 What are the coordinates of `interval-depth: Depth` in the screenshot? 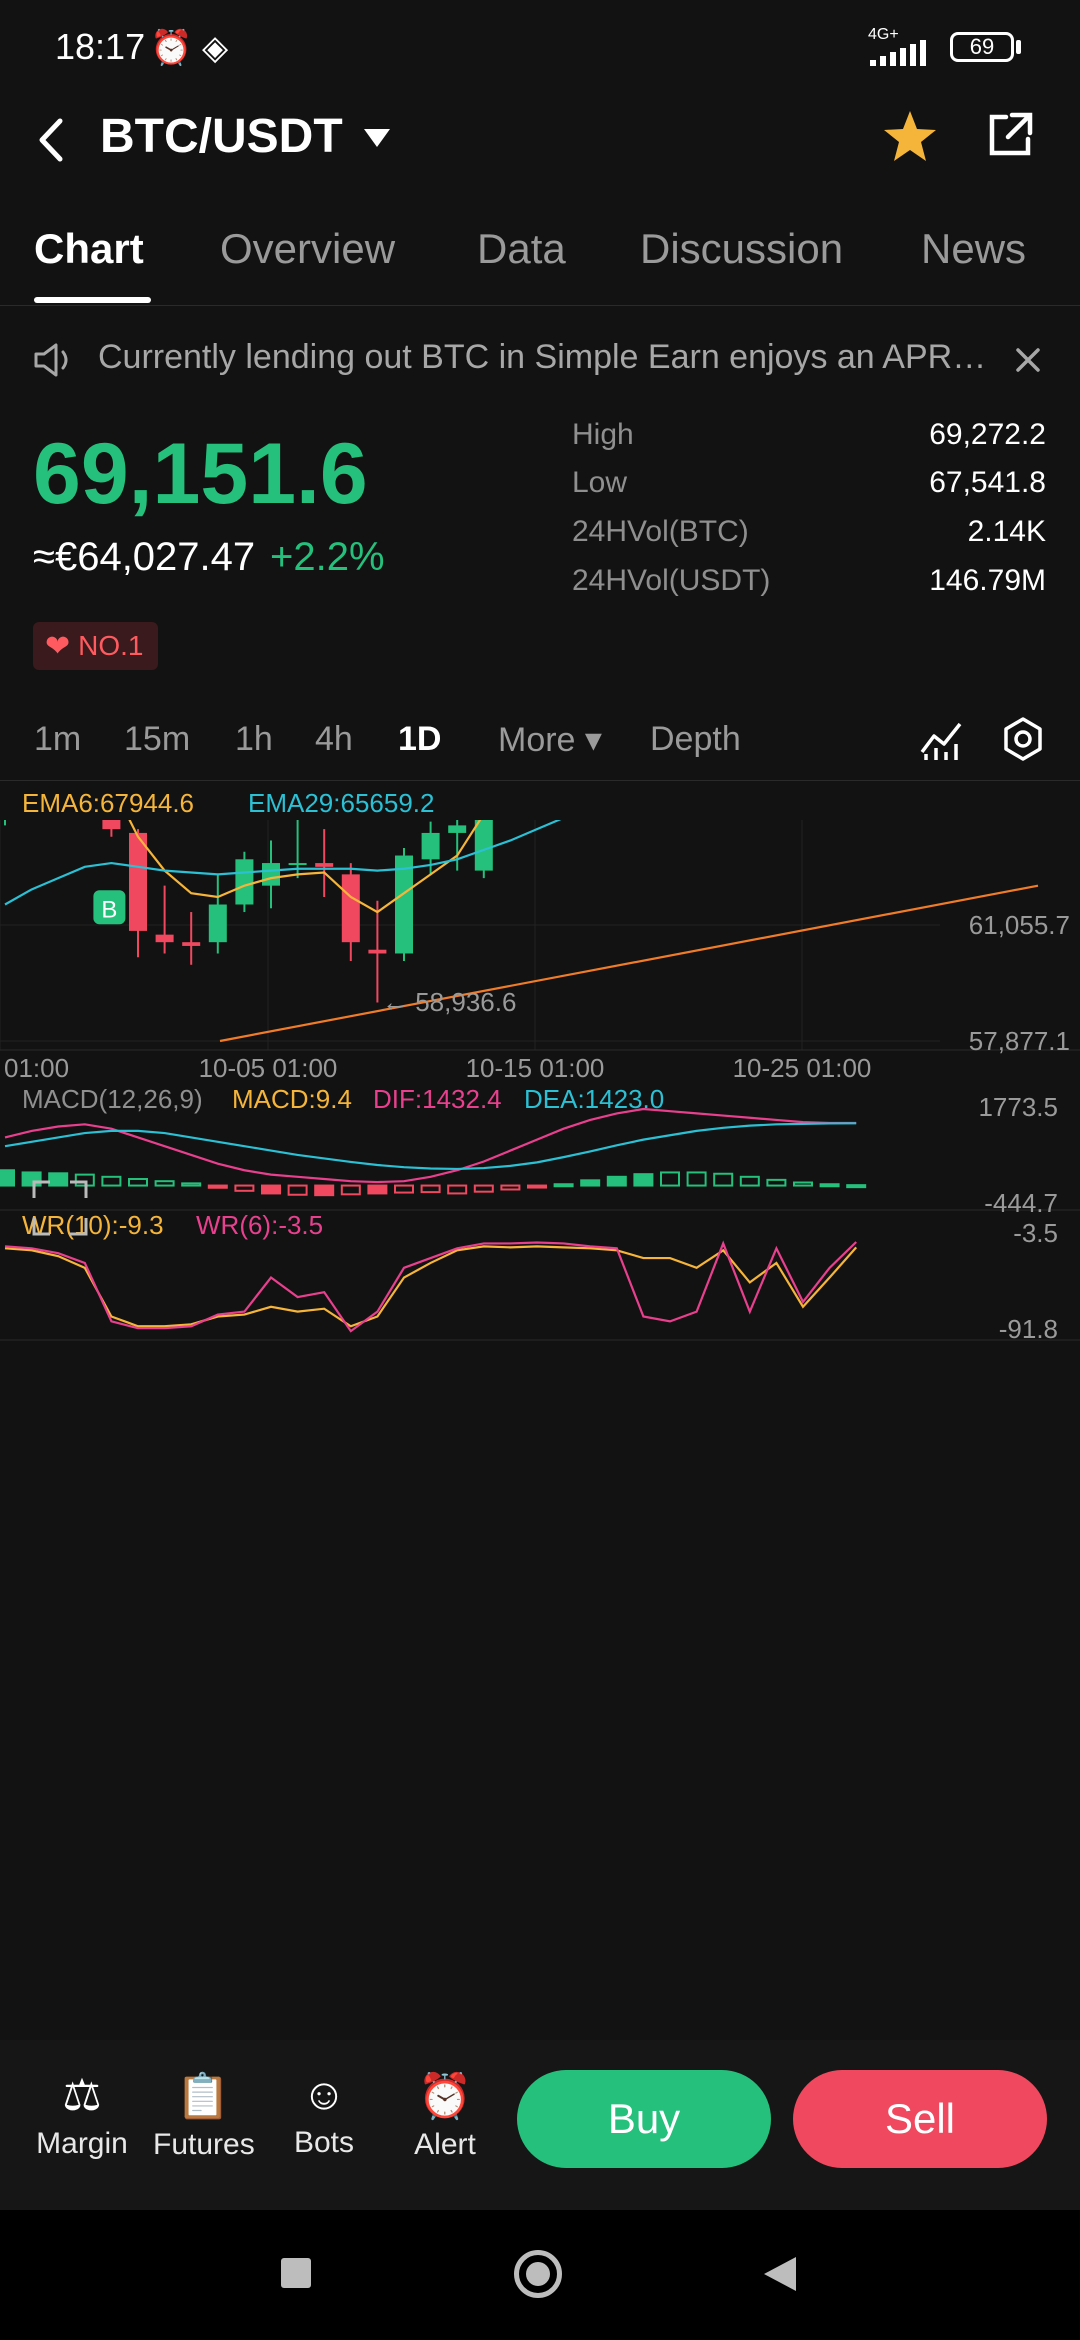 It's located at (695, 739).